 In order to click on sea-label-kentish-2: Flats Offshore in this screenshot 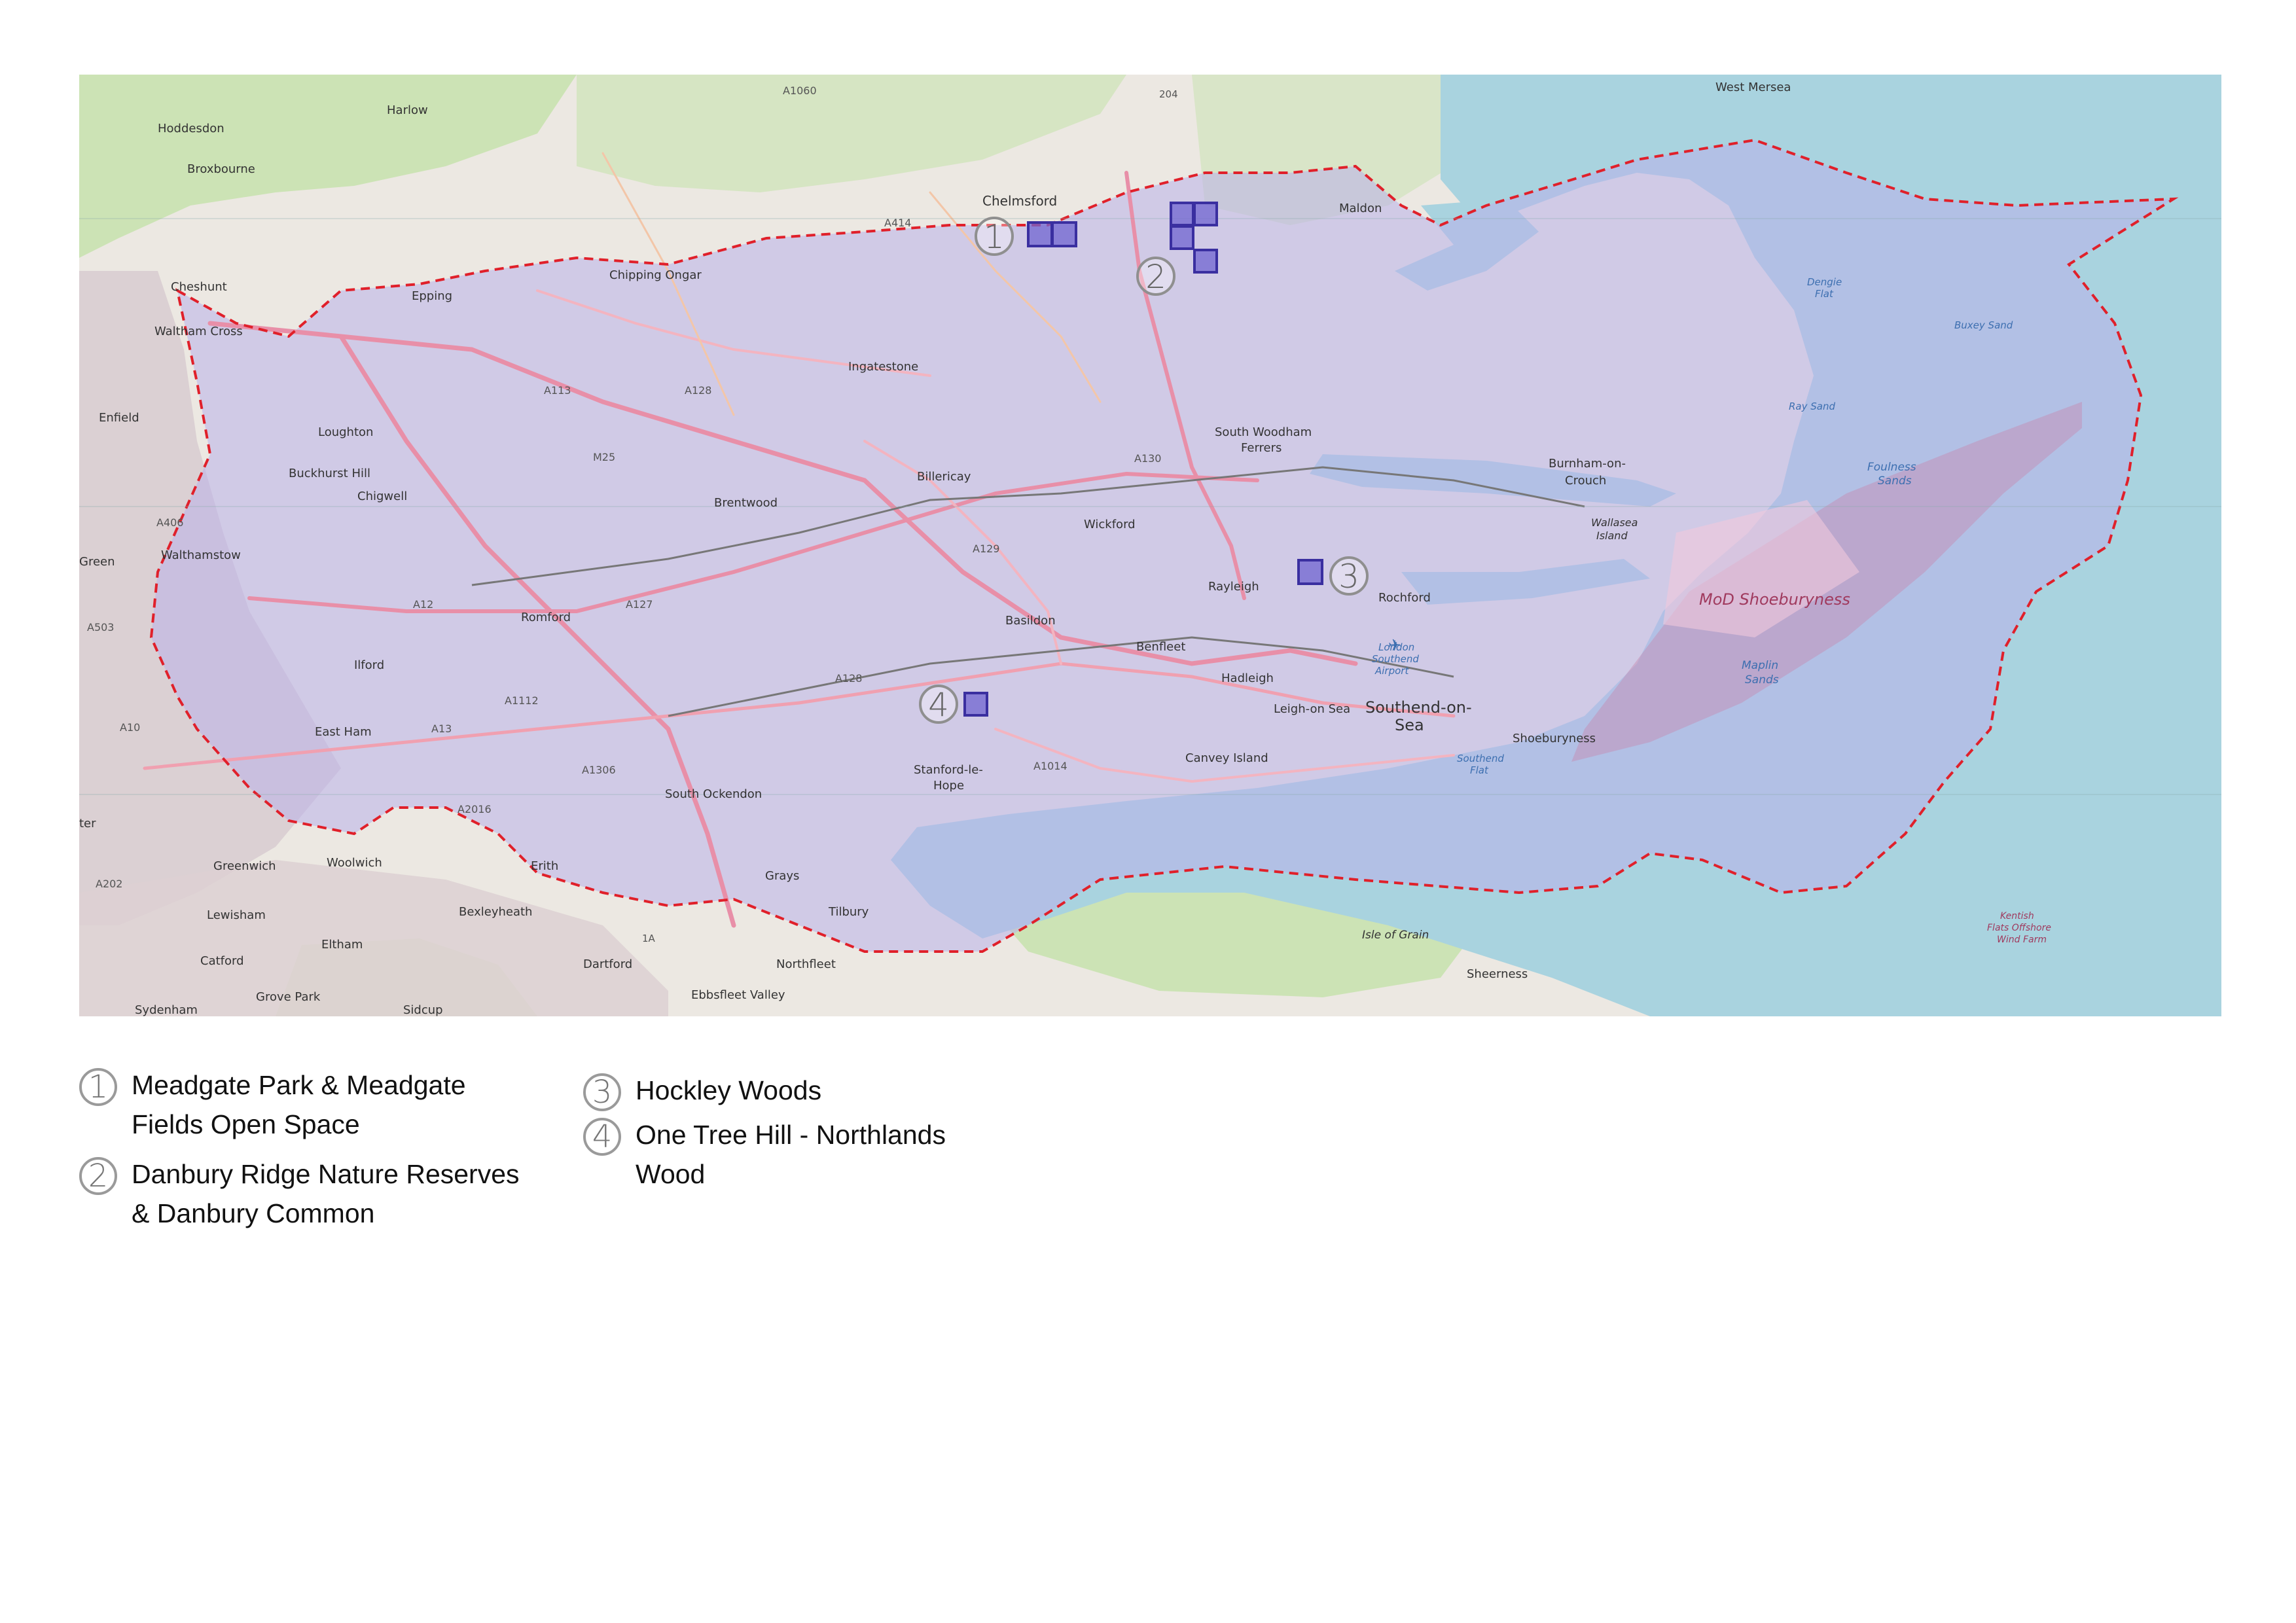, I will do `click(2019, 928)`.